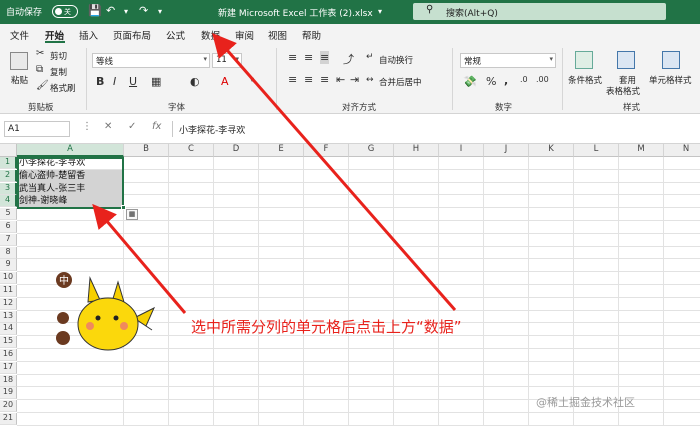 The width and height of the screenshot is (700, 426). I want to click on annotation-text: 选中所需分列的单元格后点击上方“数据”, so click(326, 327).